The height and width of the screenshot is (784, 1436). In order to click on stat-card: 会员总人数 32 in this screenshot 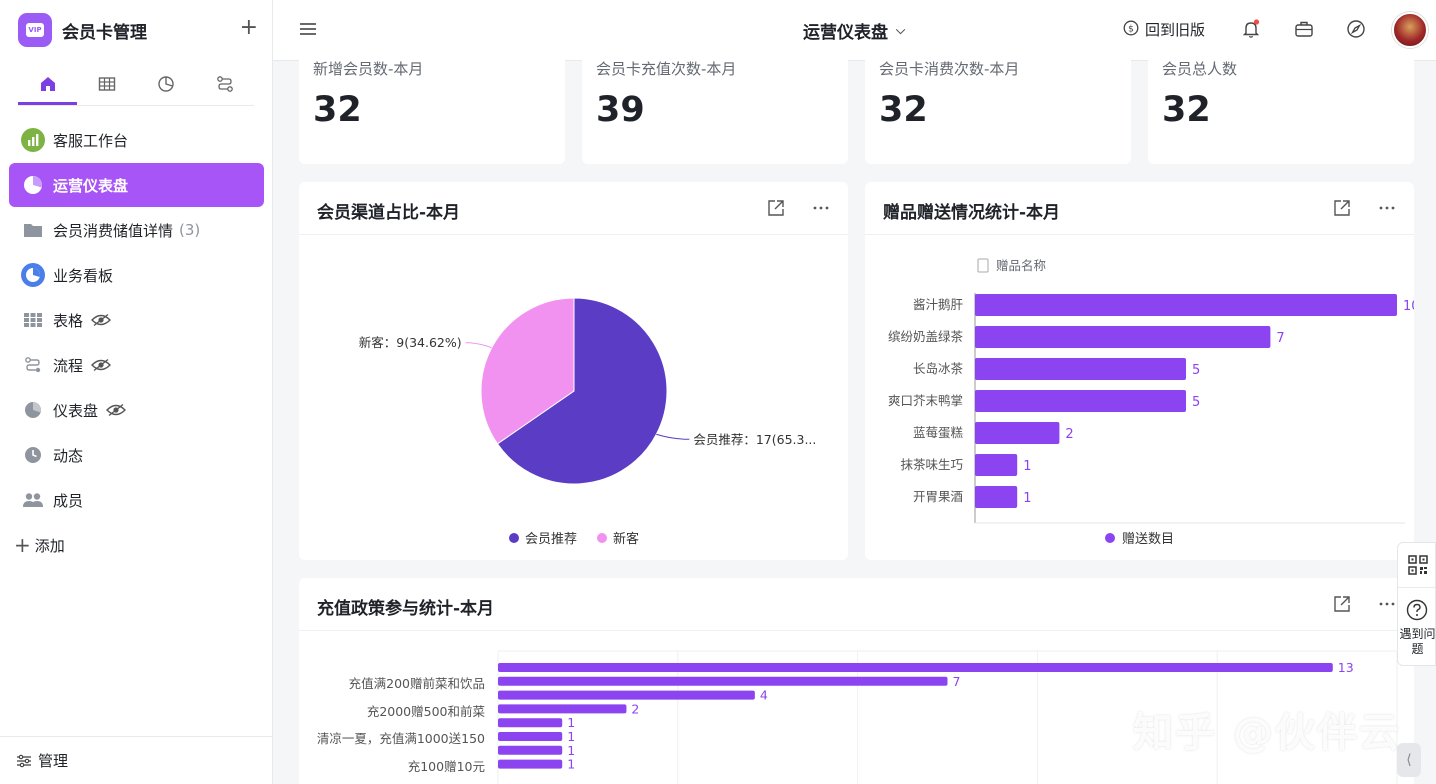, I will do `click(1281, 107)`.